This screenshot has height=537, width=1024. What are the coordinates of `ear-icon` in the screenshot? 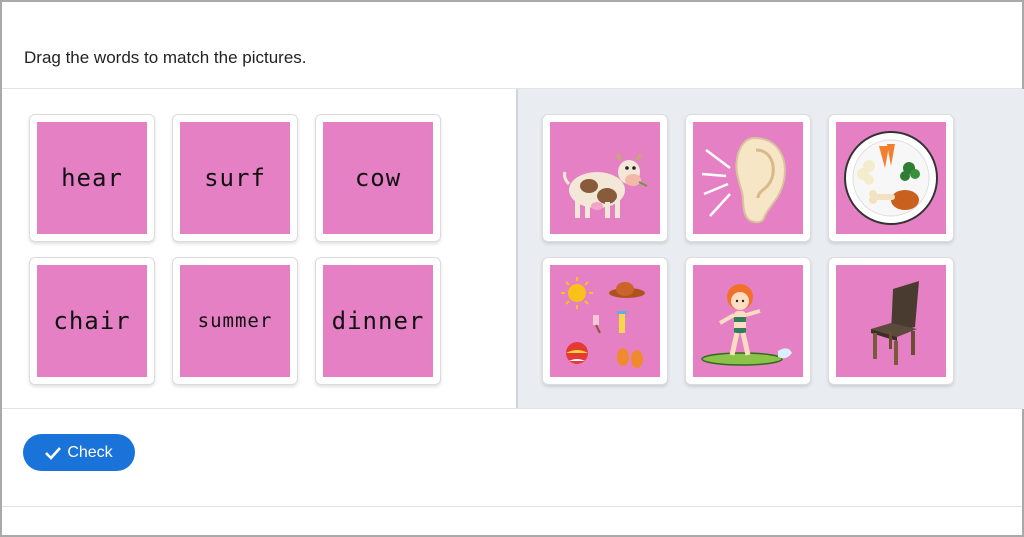 It's located at (743, 180).